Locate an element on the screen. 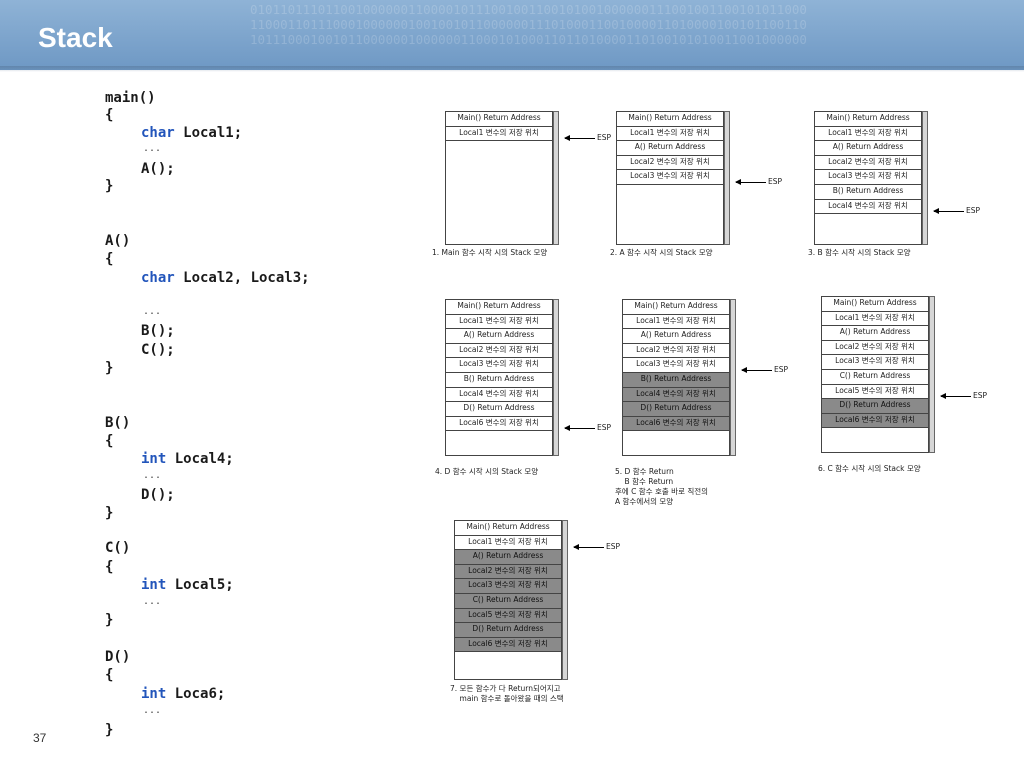 Image resolution: width=1024 pixels, height=768 pixels. code-text: D(); is located at coordinates (158, 495).